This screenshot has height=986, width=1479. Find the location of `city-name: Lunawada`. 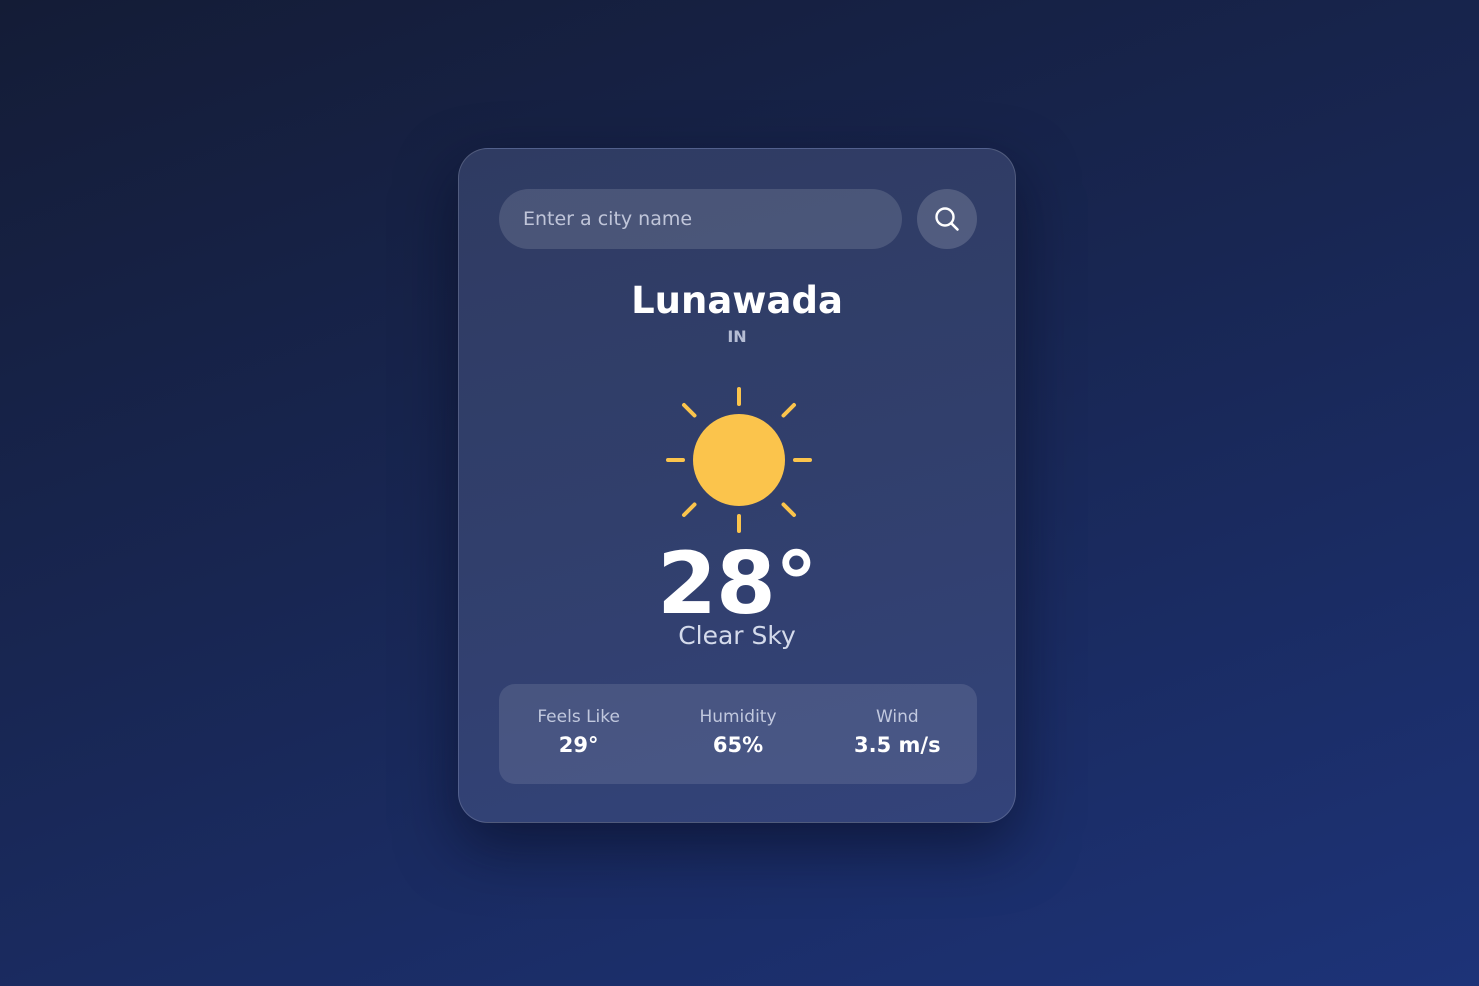

city-name: Lunawada is located at coordinates (737, 300).